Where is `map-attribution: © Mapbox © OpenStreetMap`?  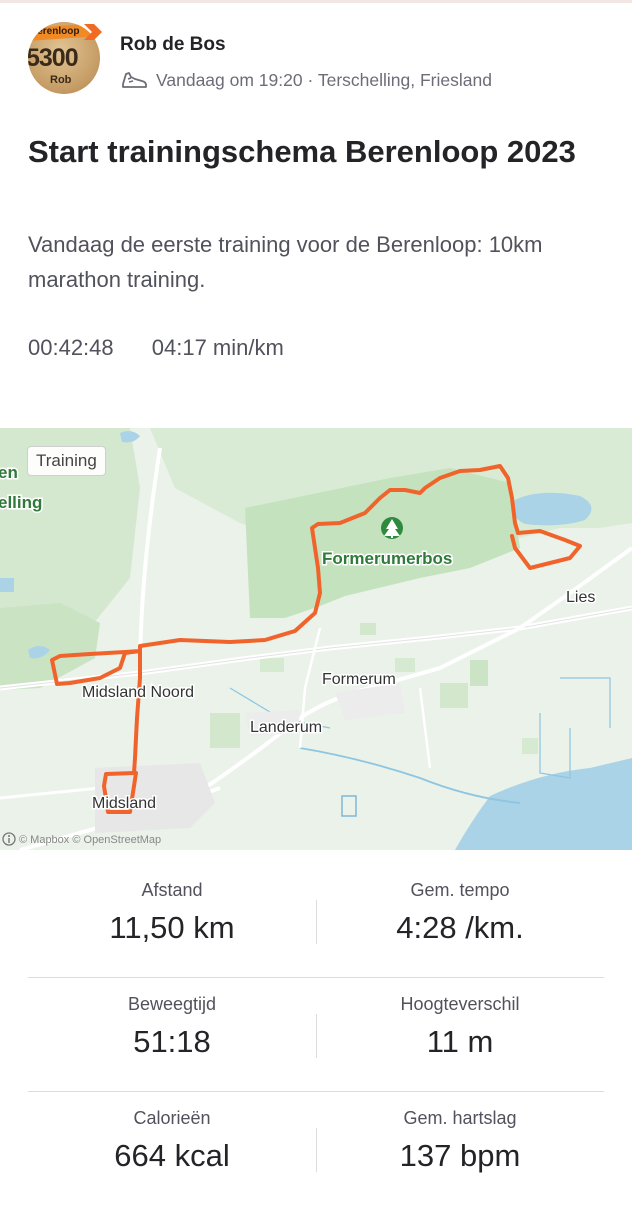
map-attribution: © Mapbox © OpenStreetMap is located at coordinates (90, 840).